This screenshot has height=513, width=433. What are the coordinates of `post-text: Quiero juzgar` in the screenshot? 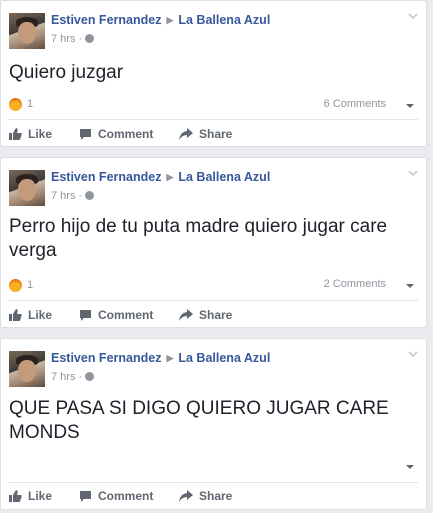 It's located at (66, 72).